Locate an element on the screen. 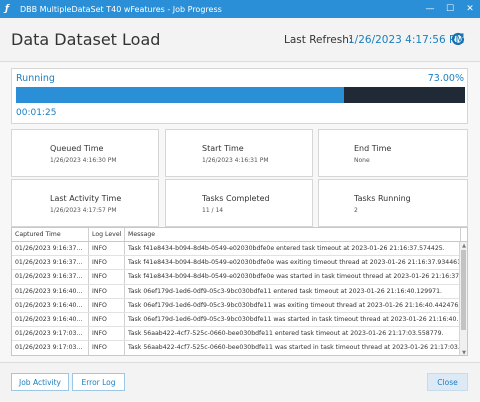 The image size is (480, 402). maximize-icon: ☐ is located at coordinates (450, 9).